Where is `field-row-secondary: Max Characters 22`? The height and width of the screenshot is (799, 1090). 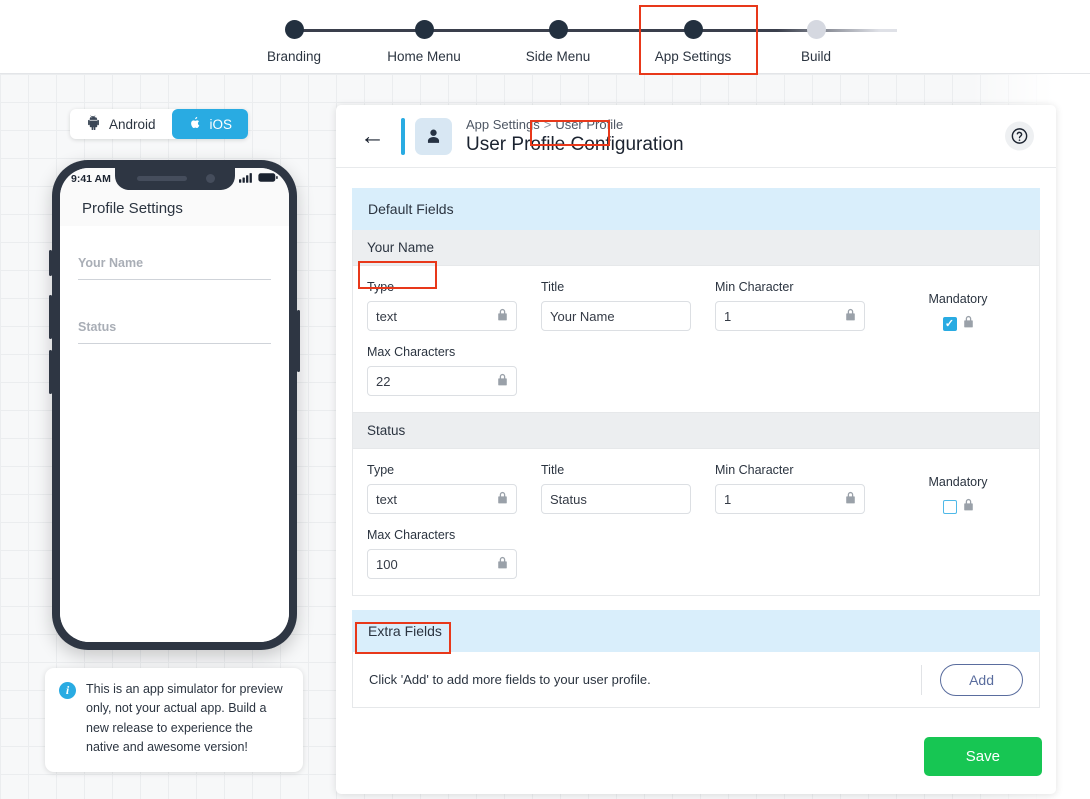 field-row-secondary: Max Characters 22 is located at coordinates (696, 370).